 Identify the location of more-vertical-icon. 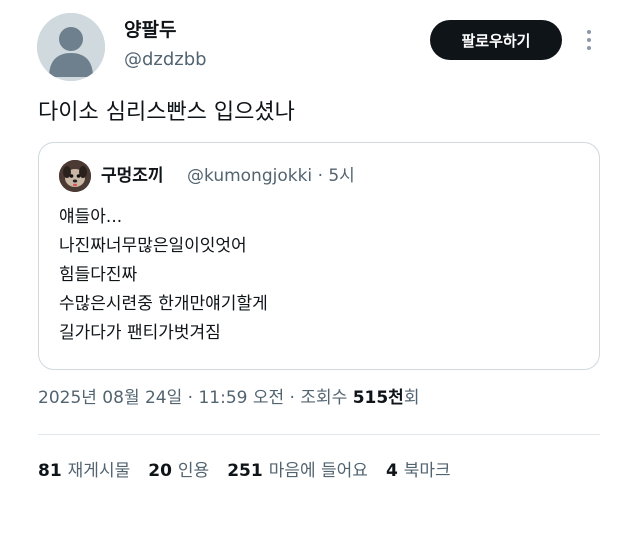
(589, 40).